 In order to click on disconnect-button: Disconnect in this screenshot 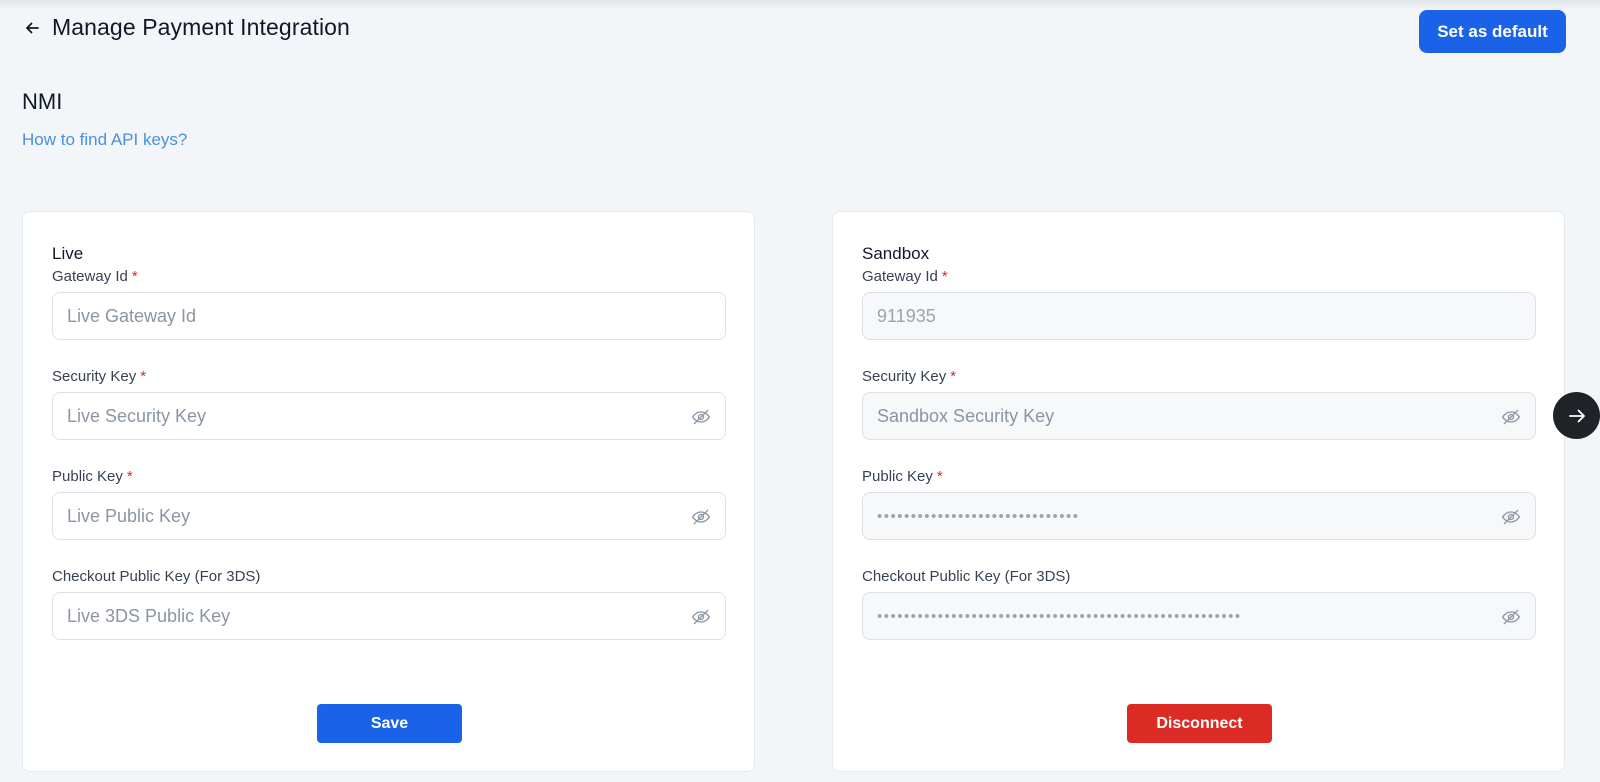, I will do `click(1199, 723)`.